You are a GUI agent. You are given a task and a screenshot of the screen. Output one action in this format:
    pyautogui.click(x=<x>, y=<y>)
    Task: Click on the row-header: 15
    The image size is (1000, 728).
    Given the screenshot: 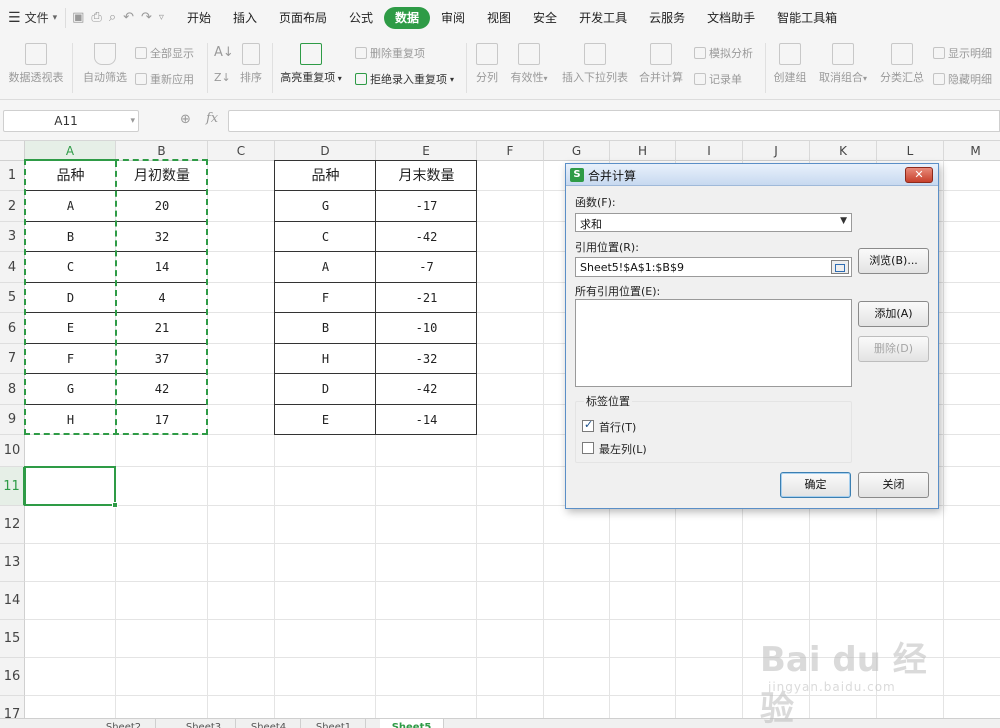 What is the action you would take?
    pyautogui.click(x=12, y=639)
    